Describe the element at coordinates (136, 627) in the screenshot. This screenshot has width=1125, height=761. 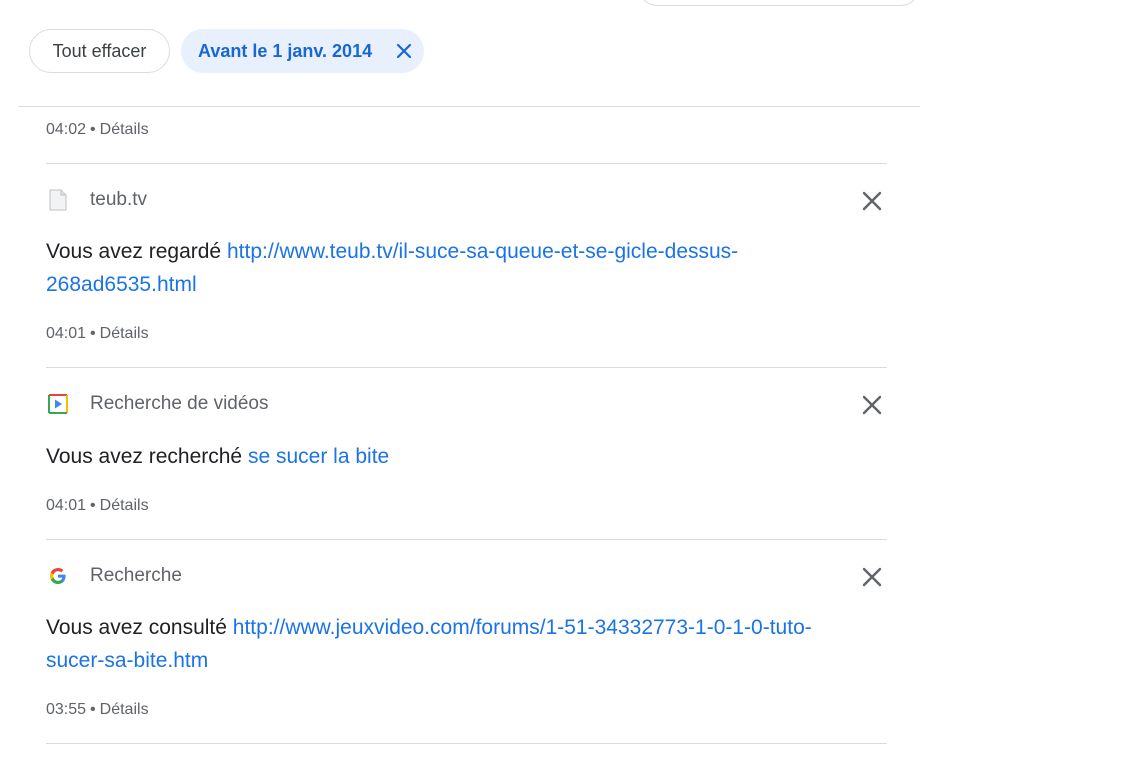
I see `activity-action: Vous avez consulté` at that location.